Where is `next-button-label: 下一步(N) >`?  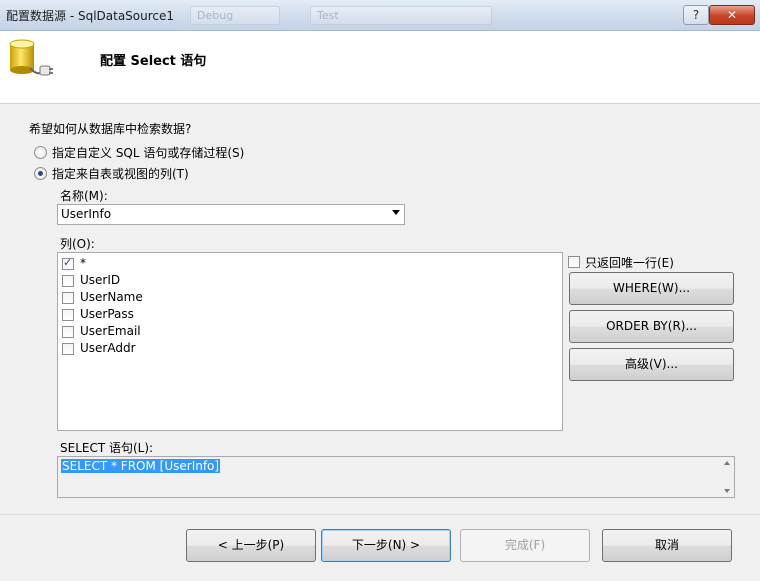 next-button-label: 下一步(N) > is located at coordinates (386, 545).